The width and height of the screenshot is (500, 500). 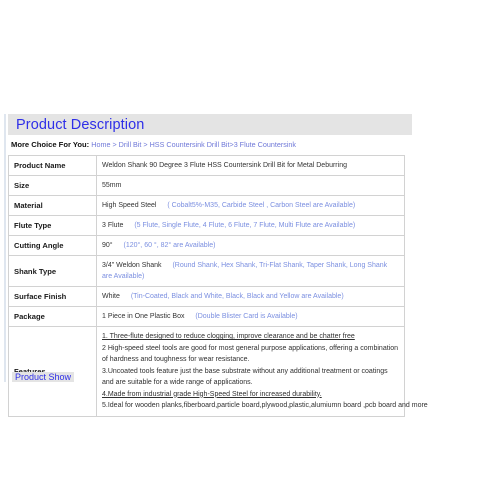 What do you see at coordinates (52, 245) in the screenshot?
I see `spec-key: Cutting Angle` at bounding box center [52, 245].